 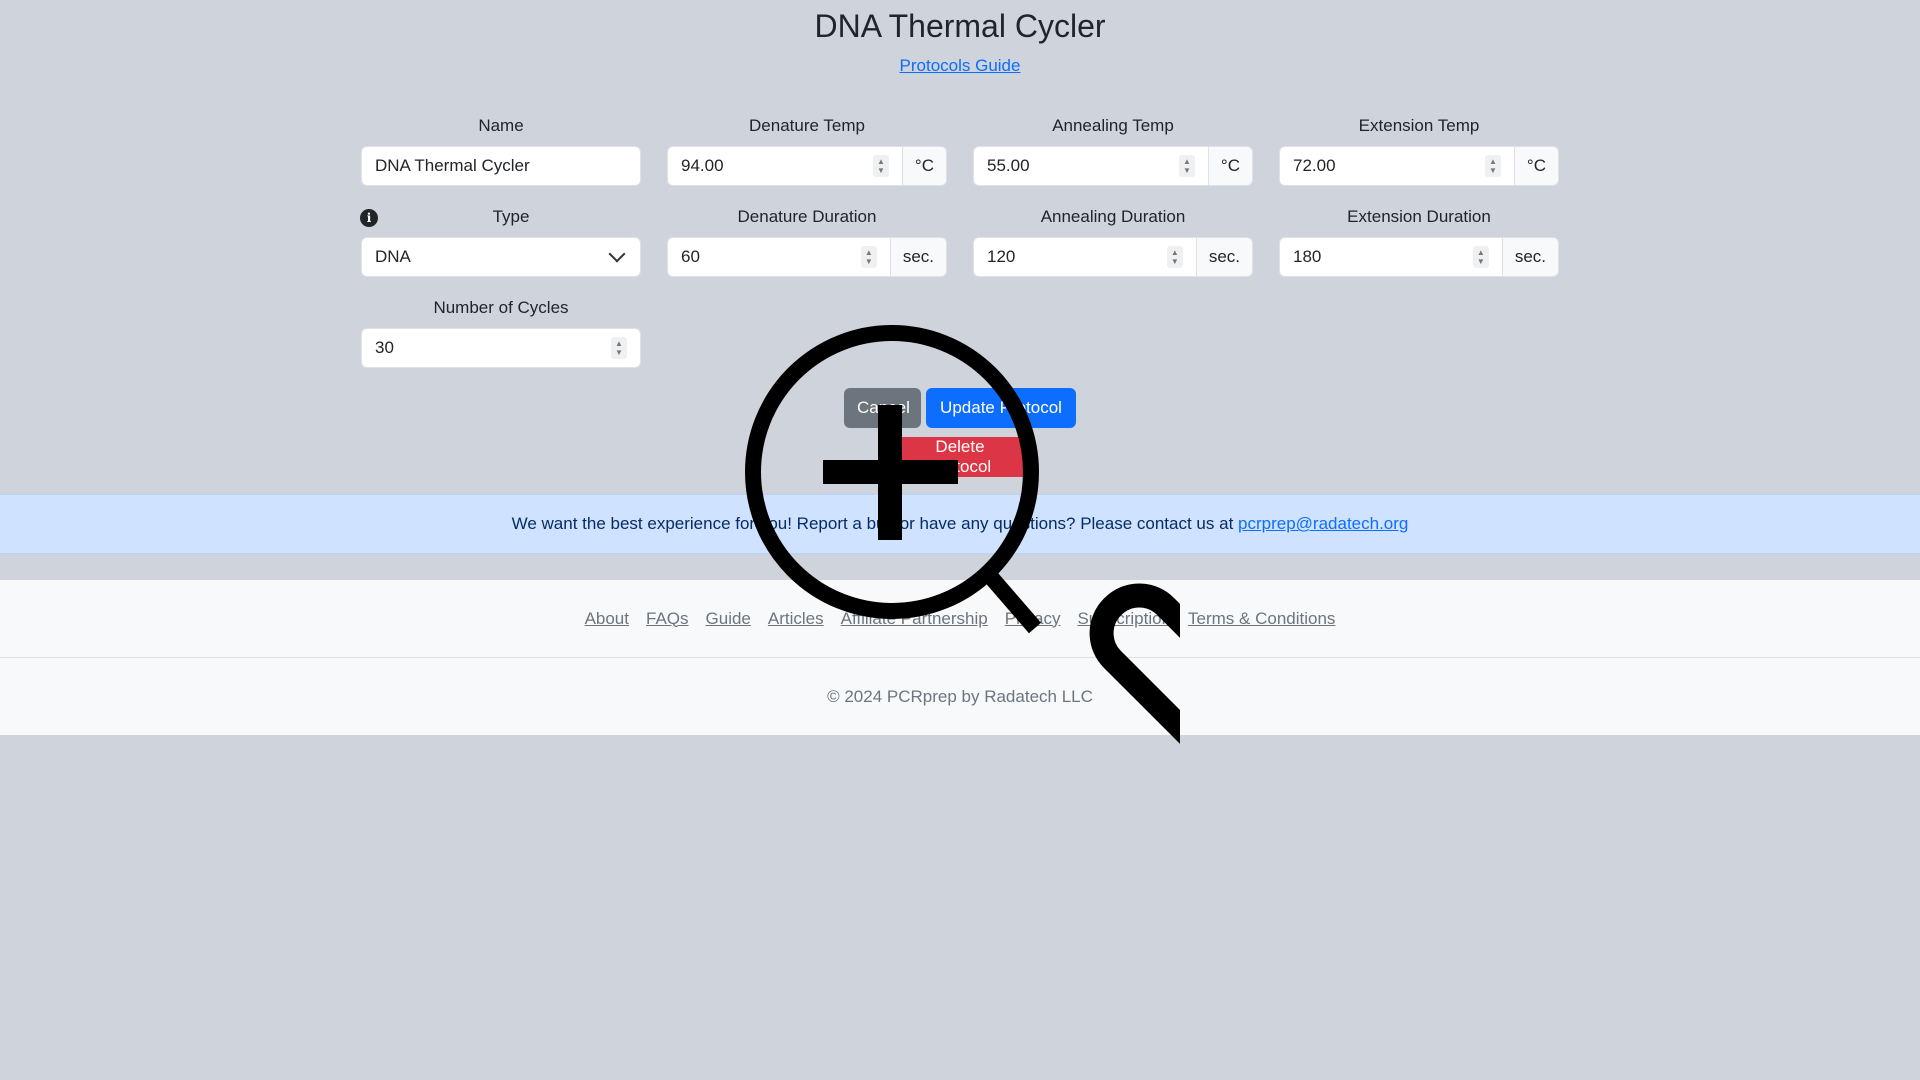 I want to click on denature-duration-value: 60, so click(x=690, y=256).